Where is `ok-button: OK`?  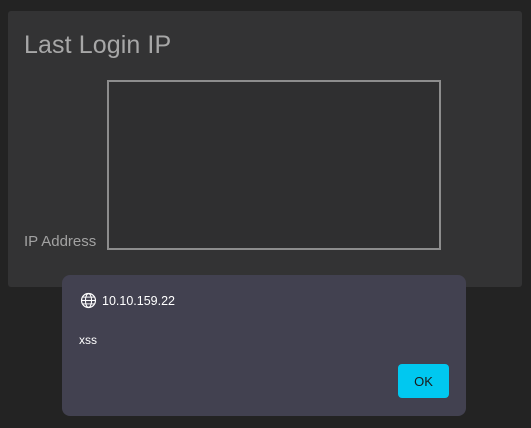 ok-button: OK is located at coordinates (423, 381).